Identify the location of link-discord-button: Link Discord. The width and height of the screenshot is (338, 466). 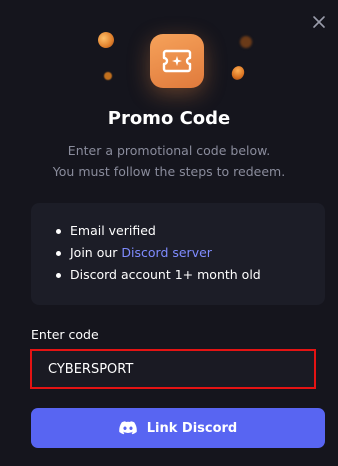
(178, 428).